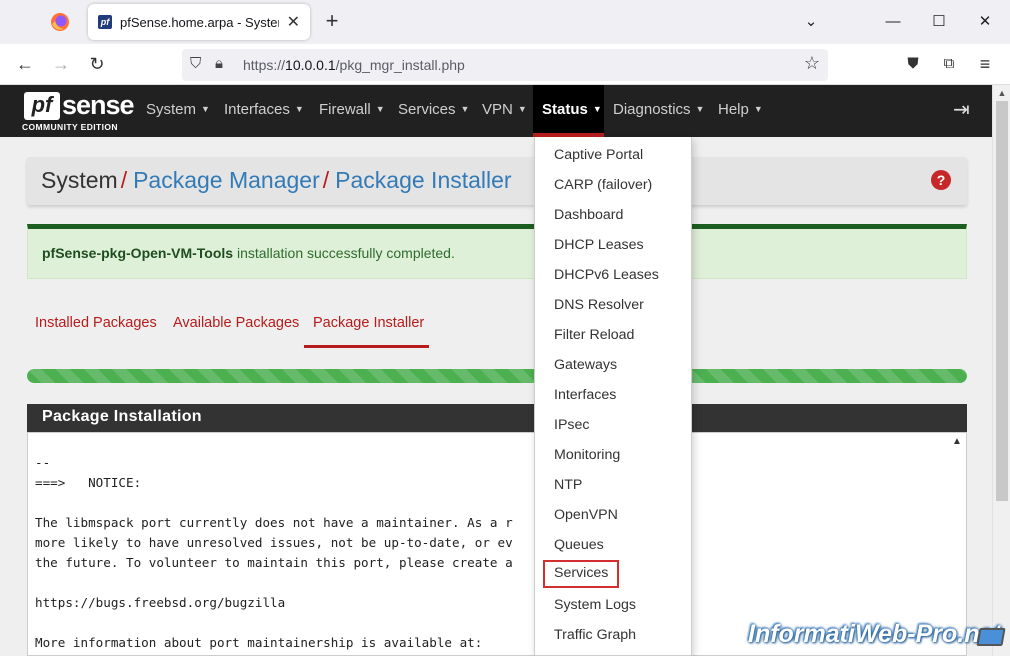 This screenshot has height=656, width=1010. Describe the element at coordinates (293, 22) in the screenshot. I see `tab-close-icon: ✕` at that location.